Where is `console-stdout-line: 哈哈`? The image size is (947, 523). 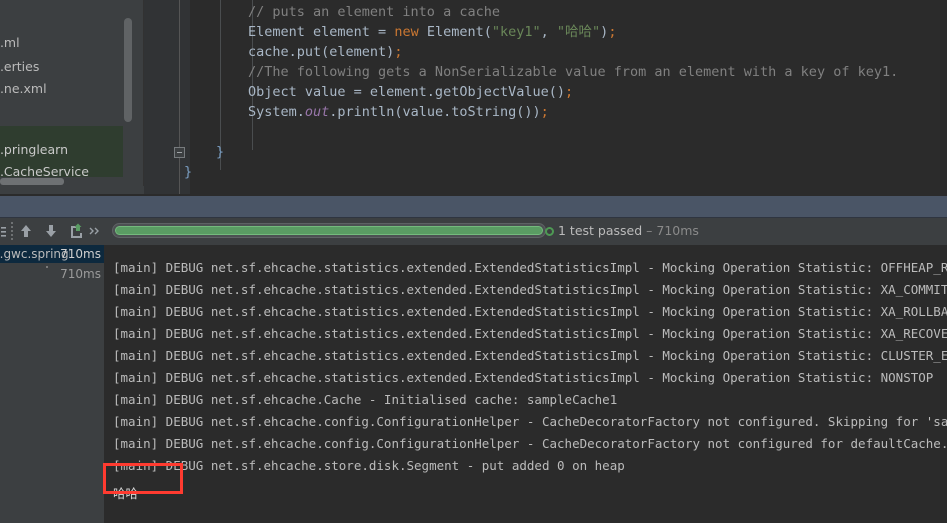 console-stdout-line: 哈哈 is located at coordinates (126, 493).